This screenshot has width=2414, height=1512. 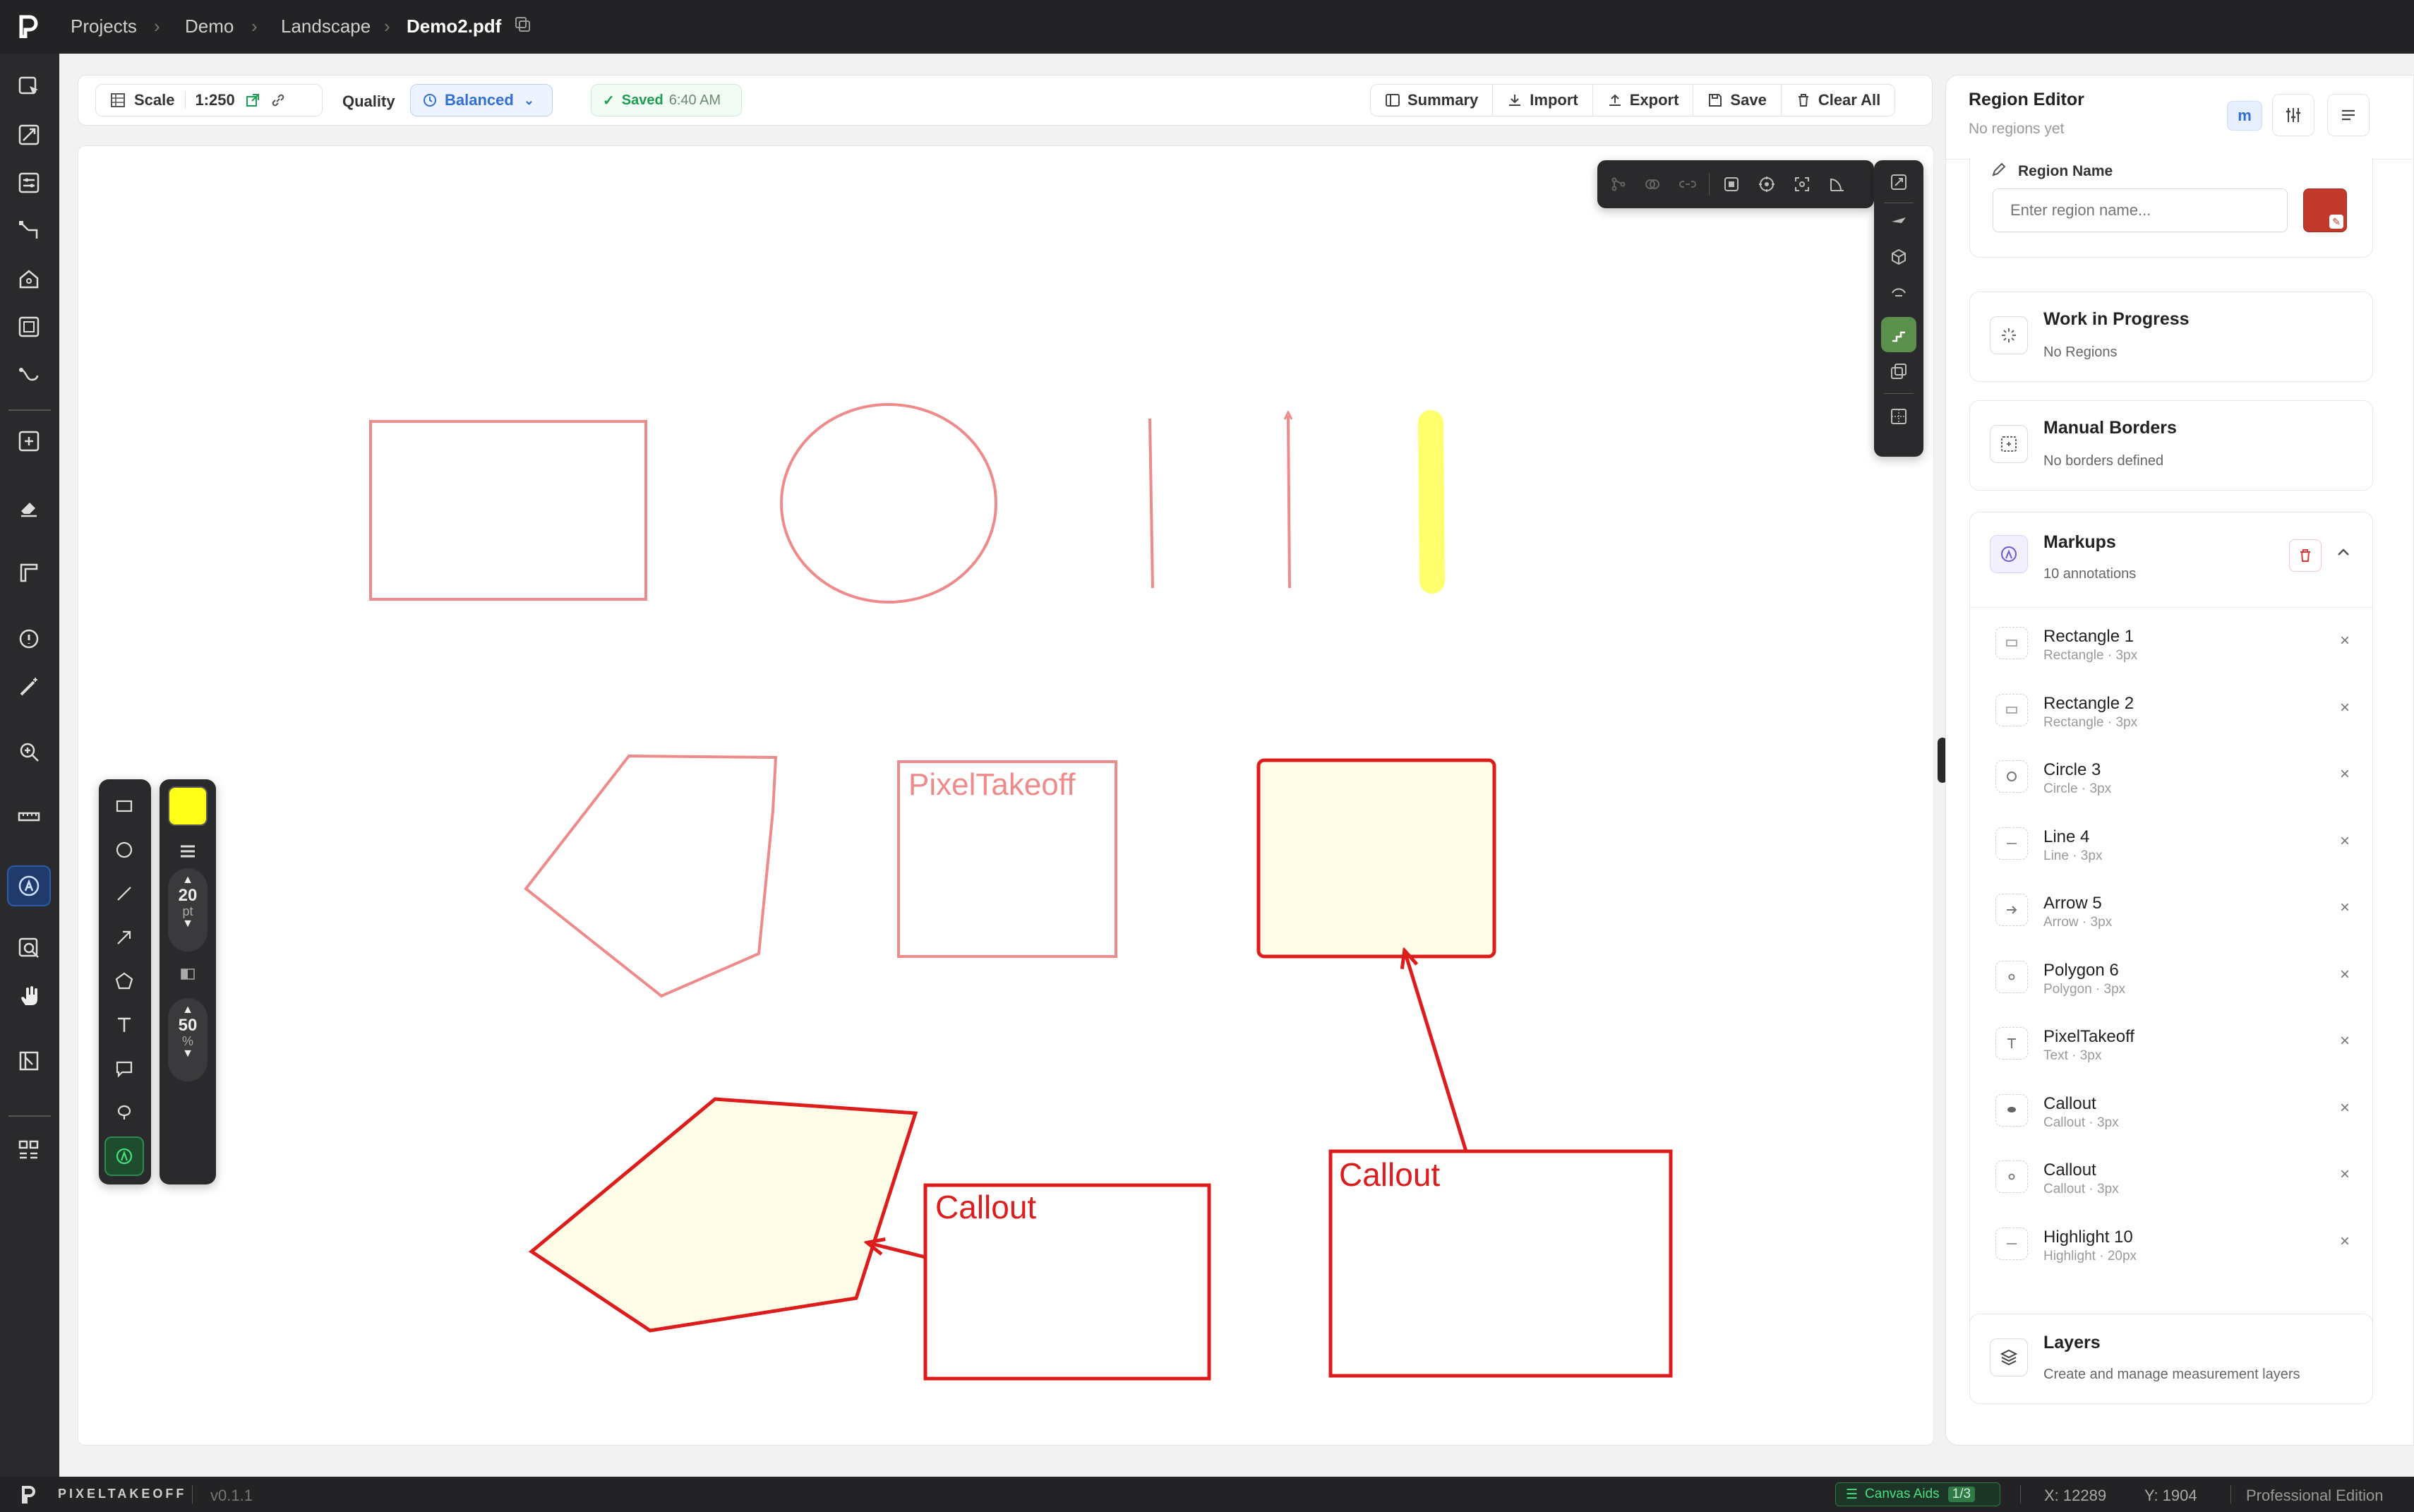 I want to click on stroke-style-icon, so click(x=188, y=851).